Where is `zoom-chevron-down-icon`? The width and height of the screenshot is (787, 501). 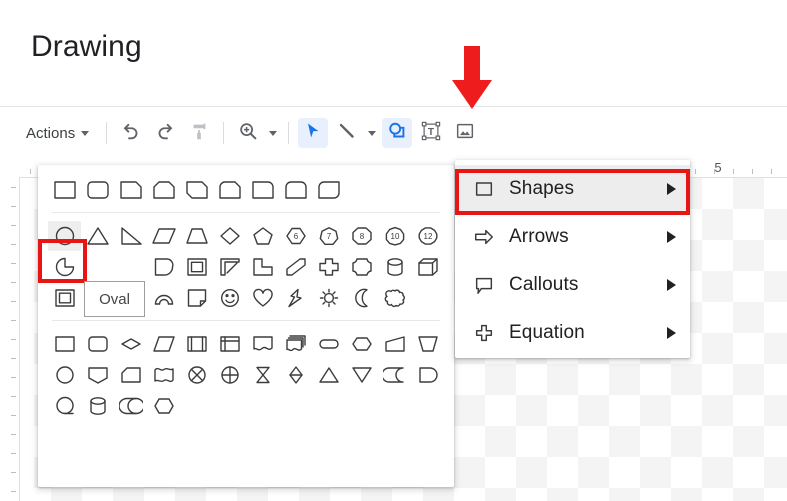 zoom-chevron-down-icon is located at coordinates (273, 133).